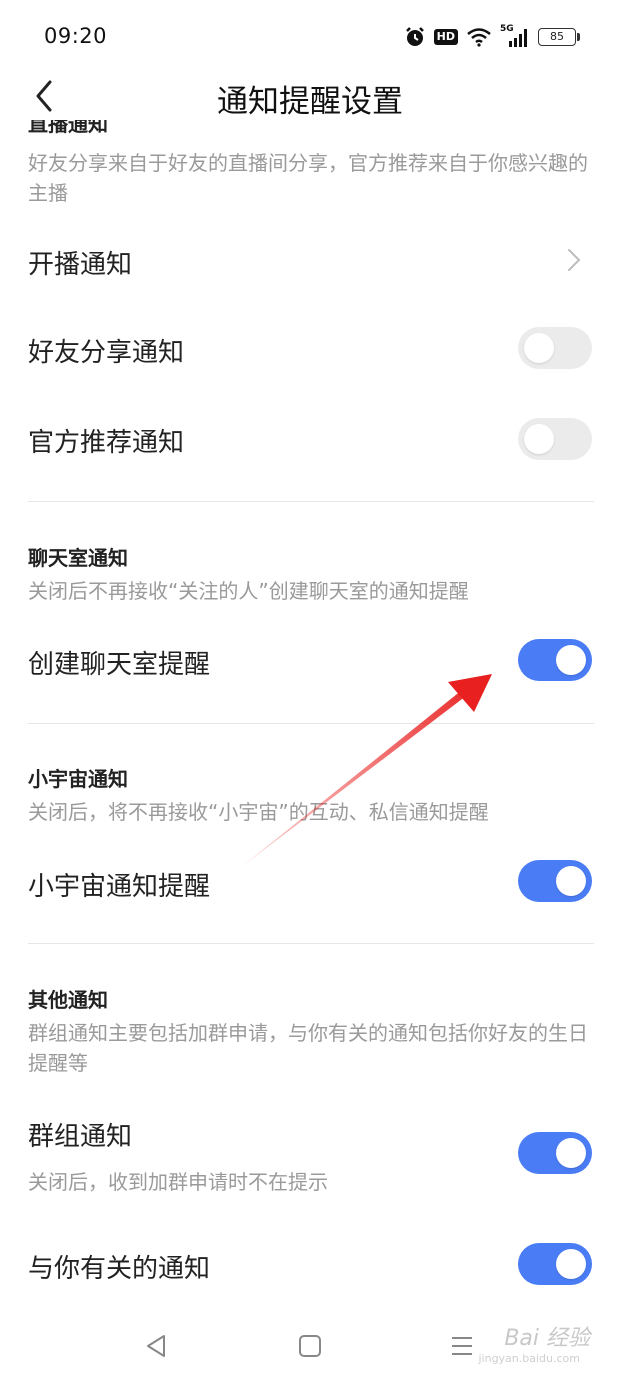 Image resolution: width=620 pixels, height=1386 pixels. What do you see at coordinates (156, 1346) in the screenshot?
I see `nav-back-icon` at bounding box center [156, 1346].